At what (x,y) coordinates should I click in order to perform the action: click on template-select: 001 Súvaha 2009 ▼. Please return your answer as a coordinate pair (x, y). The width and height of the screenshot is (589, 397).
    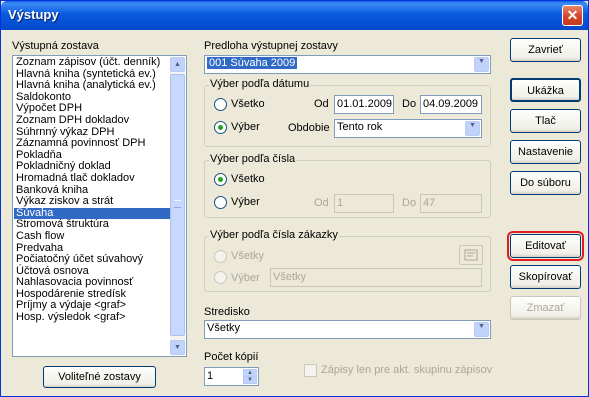
    Looking at the image, I should click on (347, 64).